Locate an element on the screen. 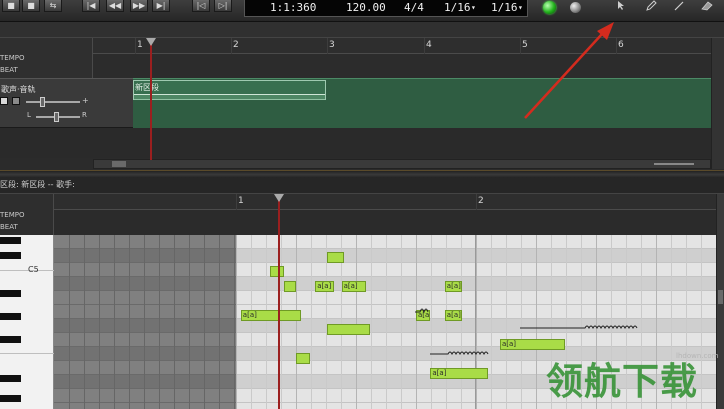 This screenshot has width=724, height=409. scroll-thumb is located at coordinates (720, 297).